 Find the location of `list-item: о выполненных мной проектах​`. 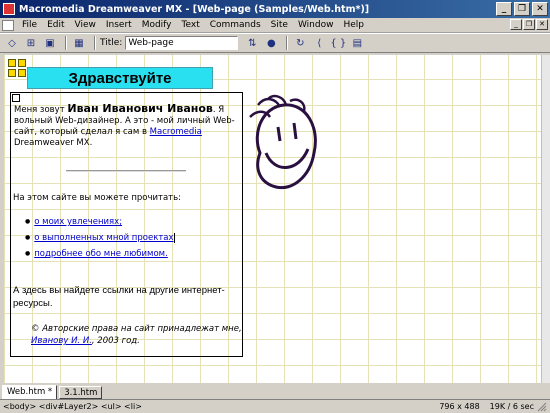

list-item: о выполненных мной проектах​ is located at coordinates (100, 238).